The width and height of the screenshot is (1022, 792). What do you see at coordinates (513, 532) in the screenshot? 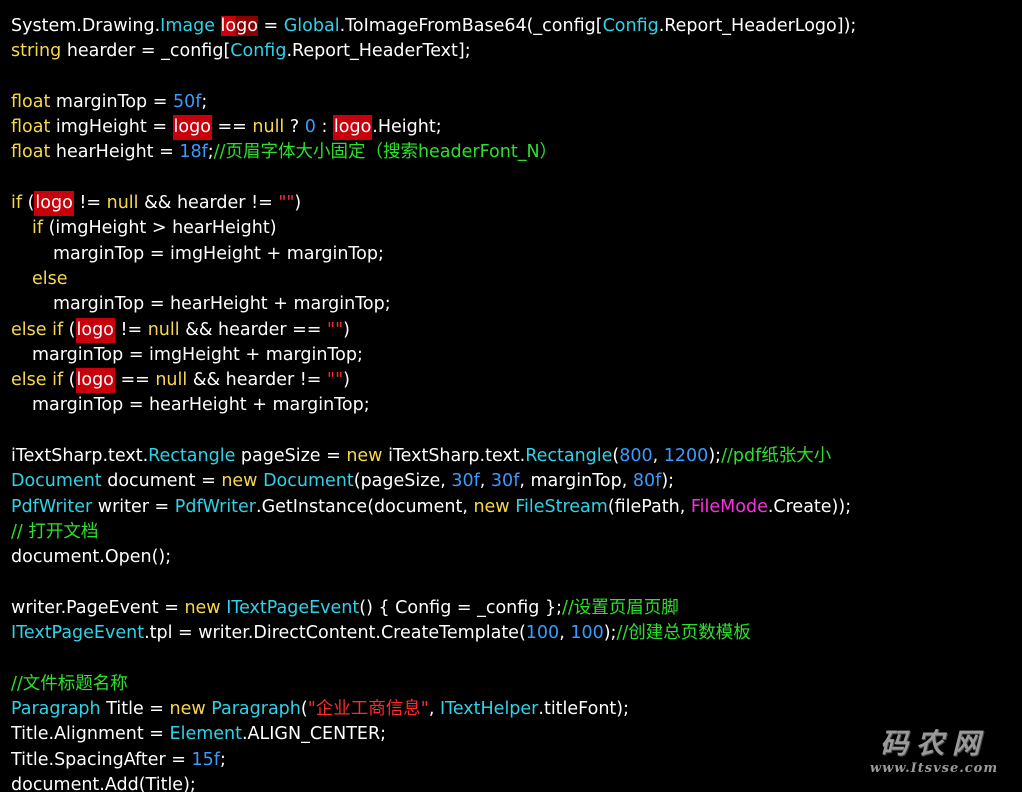
I see `code-line-21: // 打开文档` at bounding box center [513, 532].